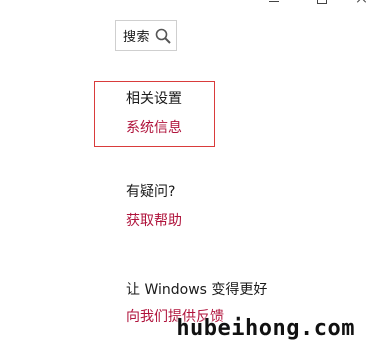 The height and width of the screenshot is (349, 375). What do you see at coordinates (154, 205) in the screenshot?
I see `help-section: 有疑问? 获取帮助` at bounding box center [154, 205].